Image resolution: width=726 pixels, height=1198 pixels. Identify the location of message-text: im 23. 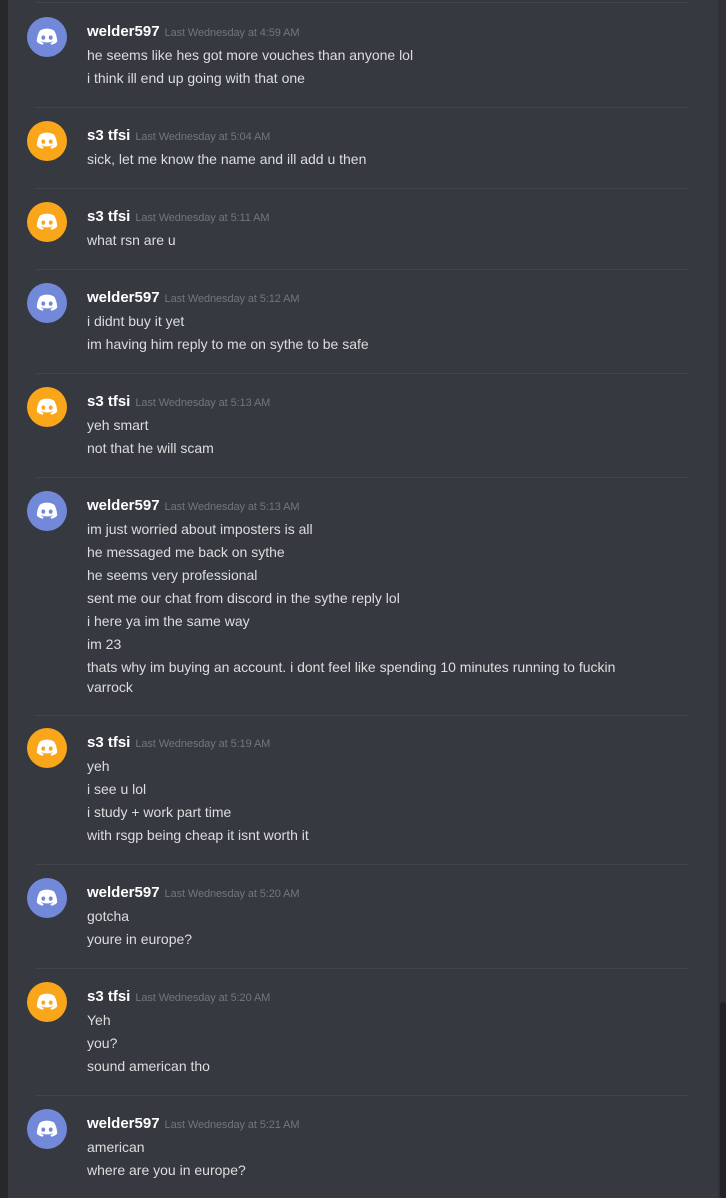
(104, 644).